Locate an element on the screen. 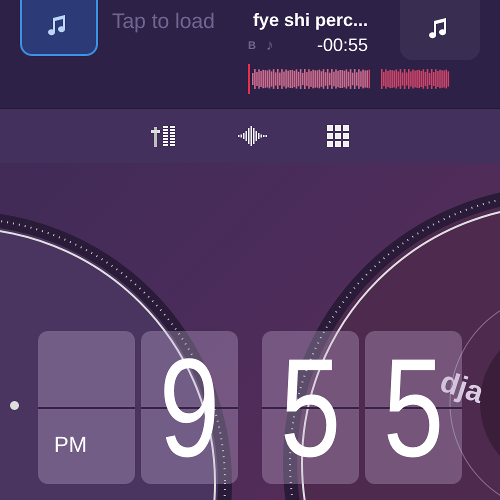 The width and height of the screenshot is (500, 500). waveform-button is located at coordinates (252, 136).